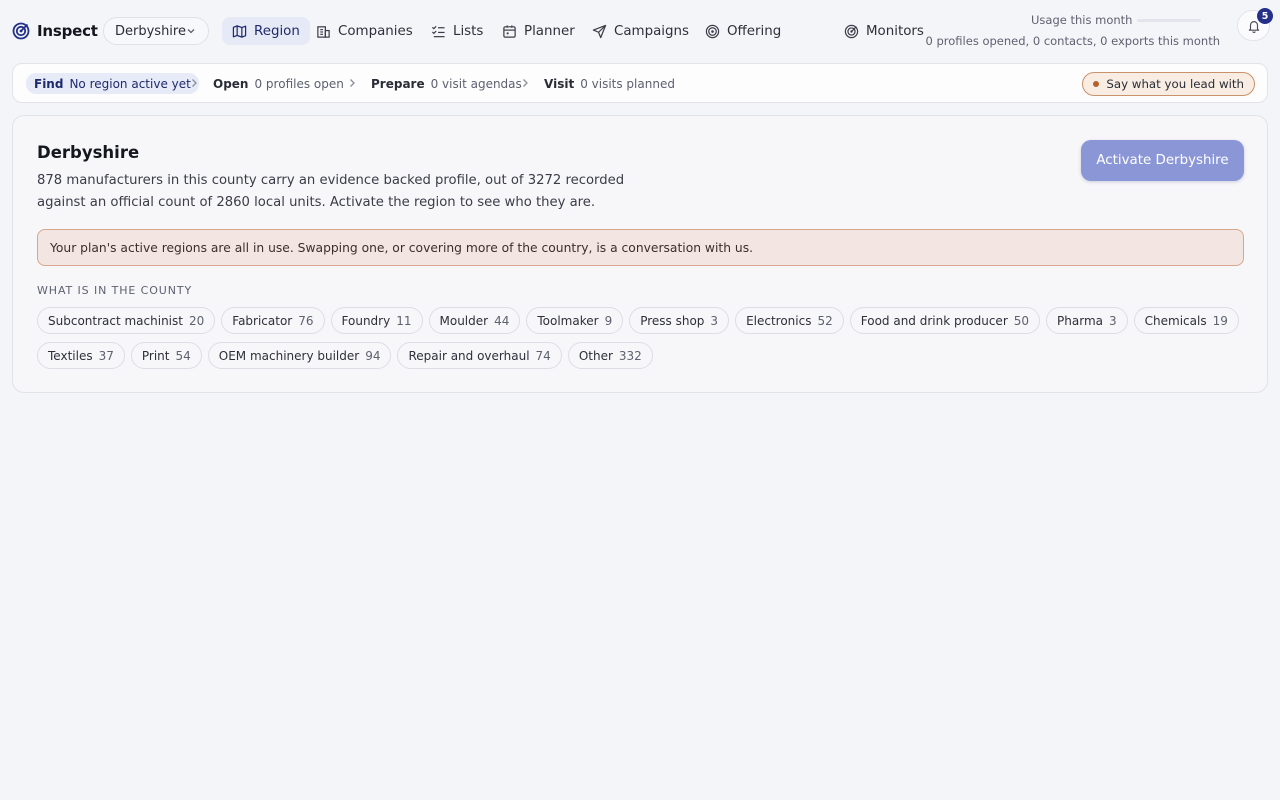 The image size is (1280, 800). Describe the element at coordinates (155, 355) in the screenshot. I see `category-chip-label: Print` at that location.